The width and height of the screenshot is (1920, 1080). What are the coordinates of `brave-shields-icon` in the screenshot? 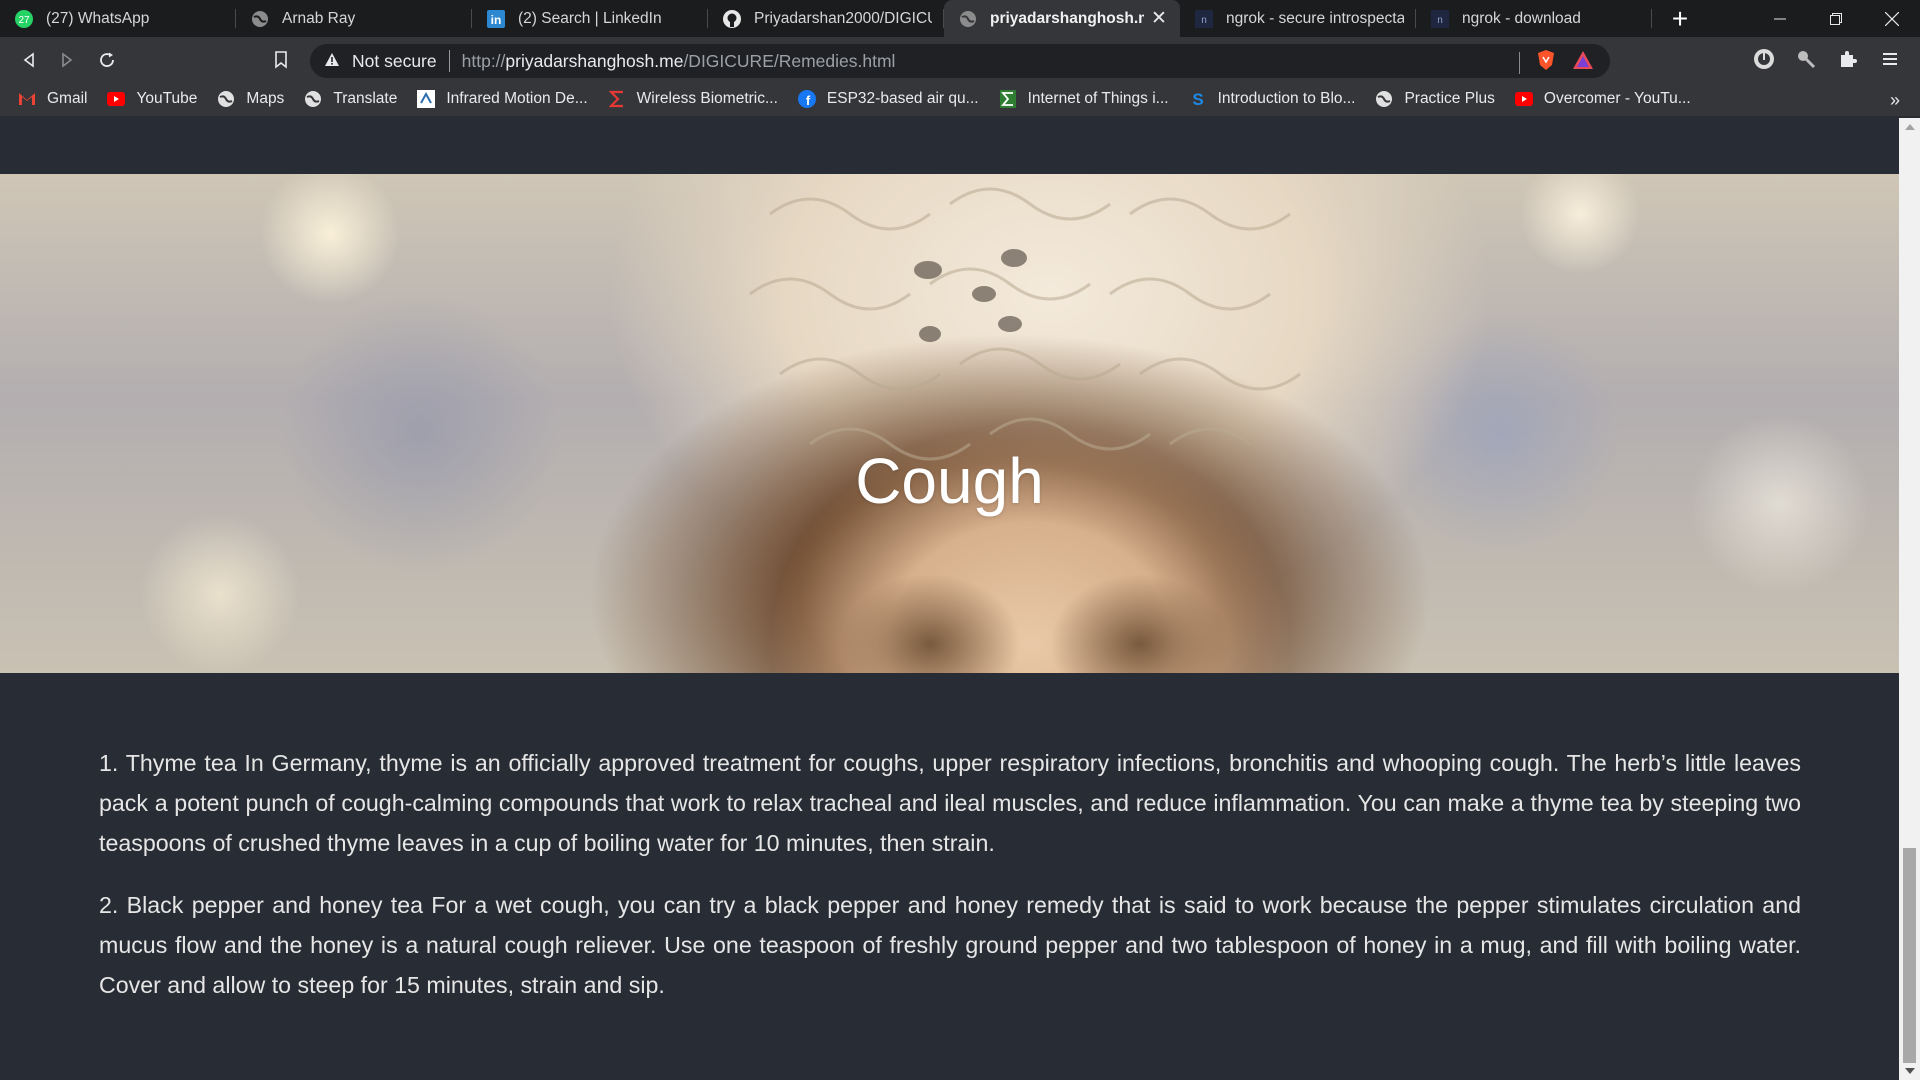 It's located at (1546, 62).